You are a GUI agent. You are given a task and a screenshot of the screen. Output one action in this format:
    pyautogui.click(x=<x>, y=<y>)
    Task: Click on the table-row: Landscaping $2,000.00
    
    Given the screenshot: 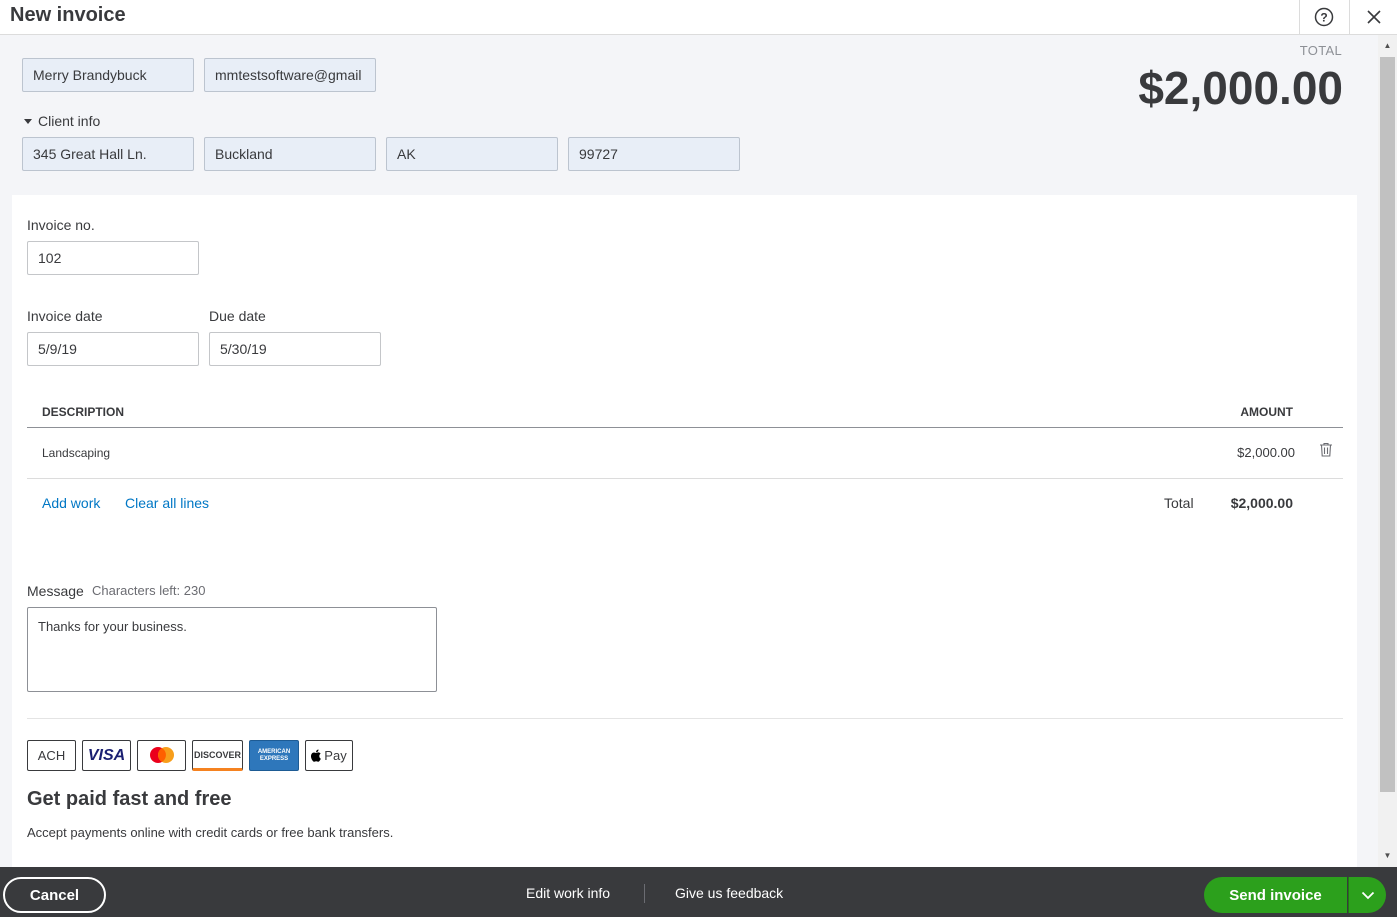 What is the action you would take?
    pyautogui.click(x=685, y=454)
    